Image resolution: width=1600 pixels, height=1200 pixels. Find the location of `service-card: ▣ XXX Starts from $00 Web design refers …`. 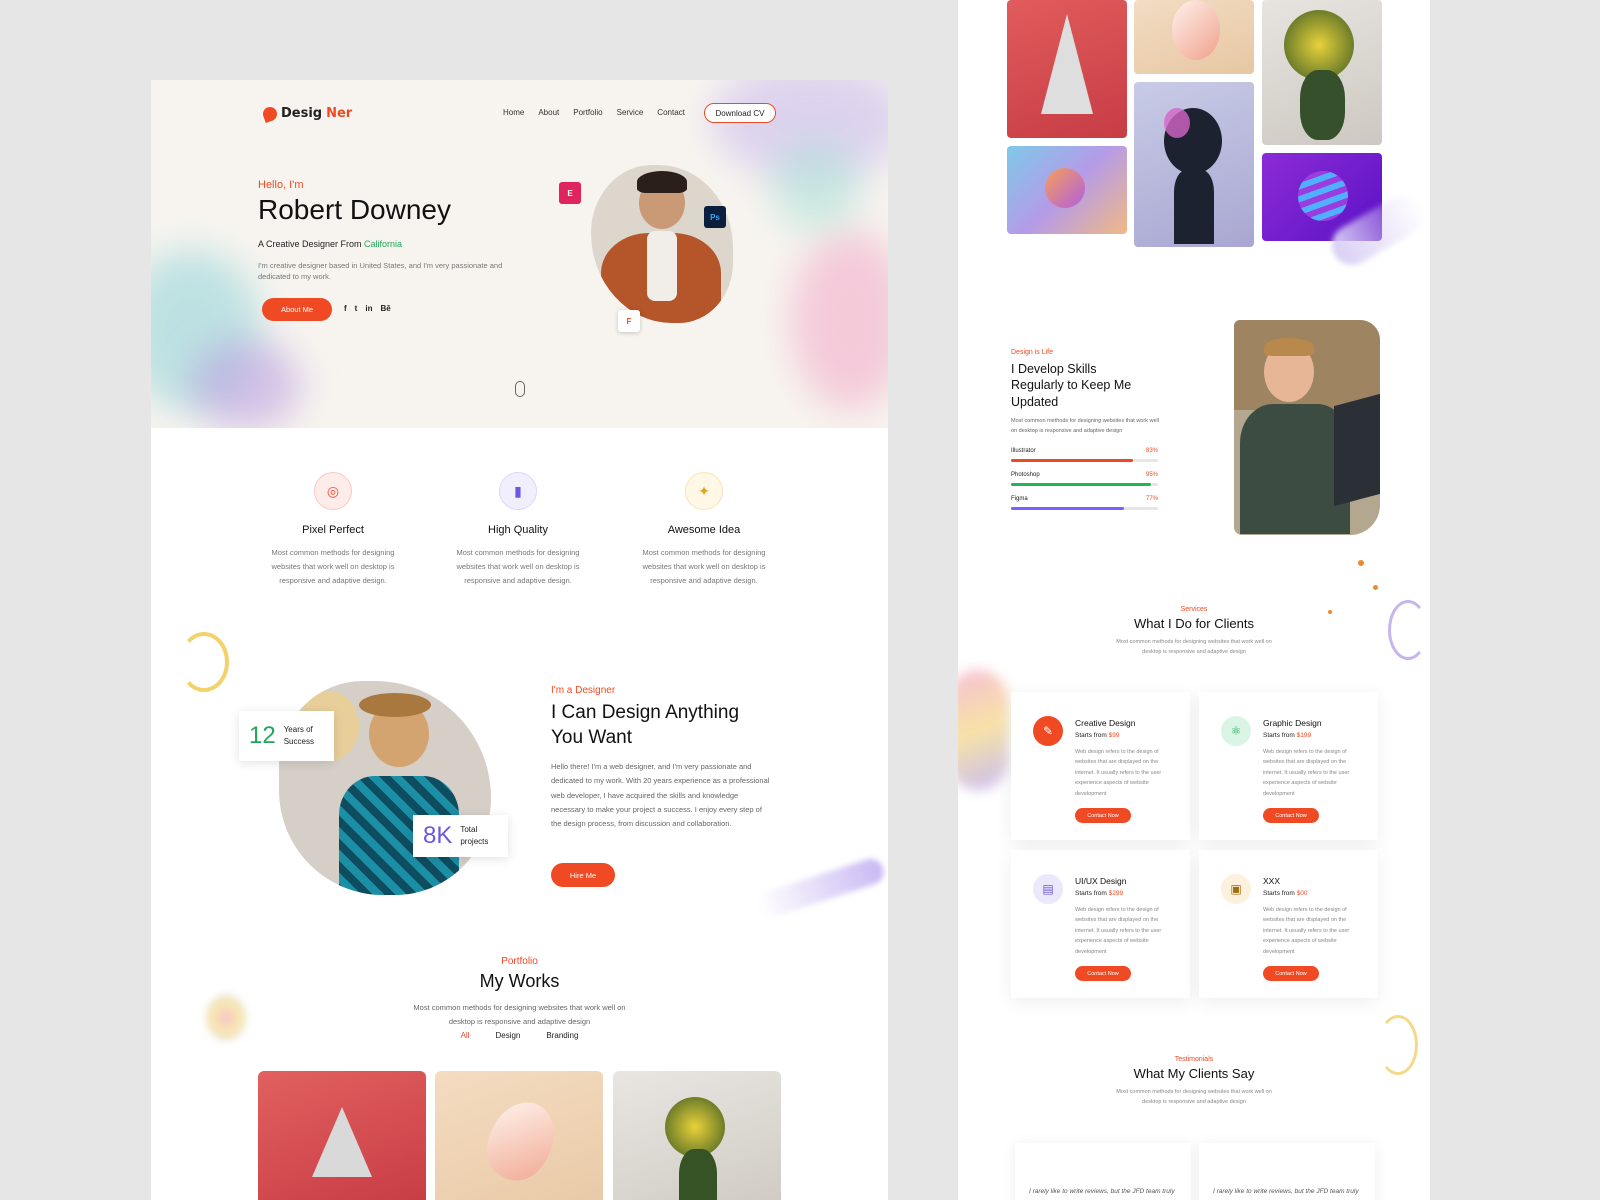

service-card: ▣ XXX Starts from $00 Web design refers … is located at coordinates (1288, 924).